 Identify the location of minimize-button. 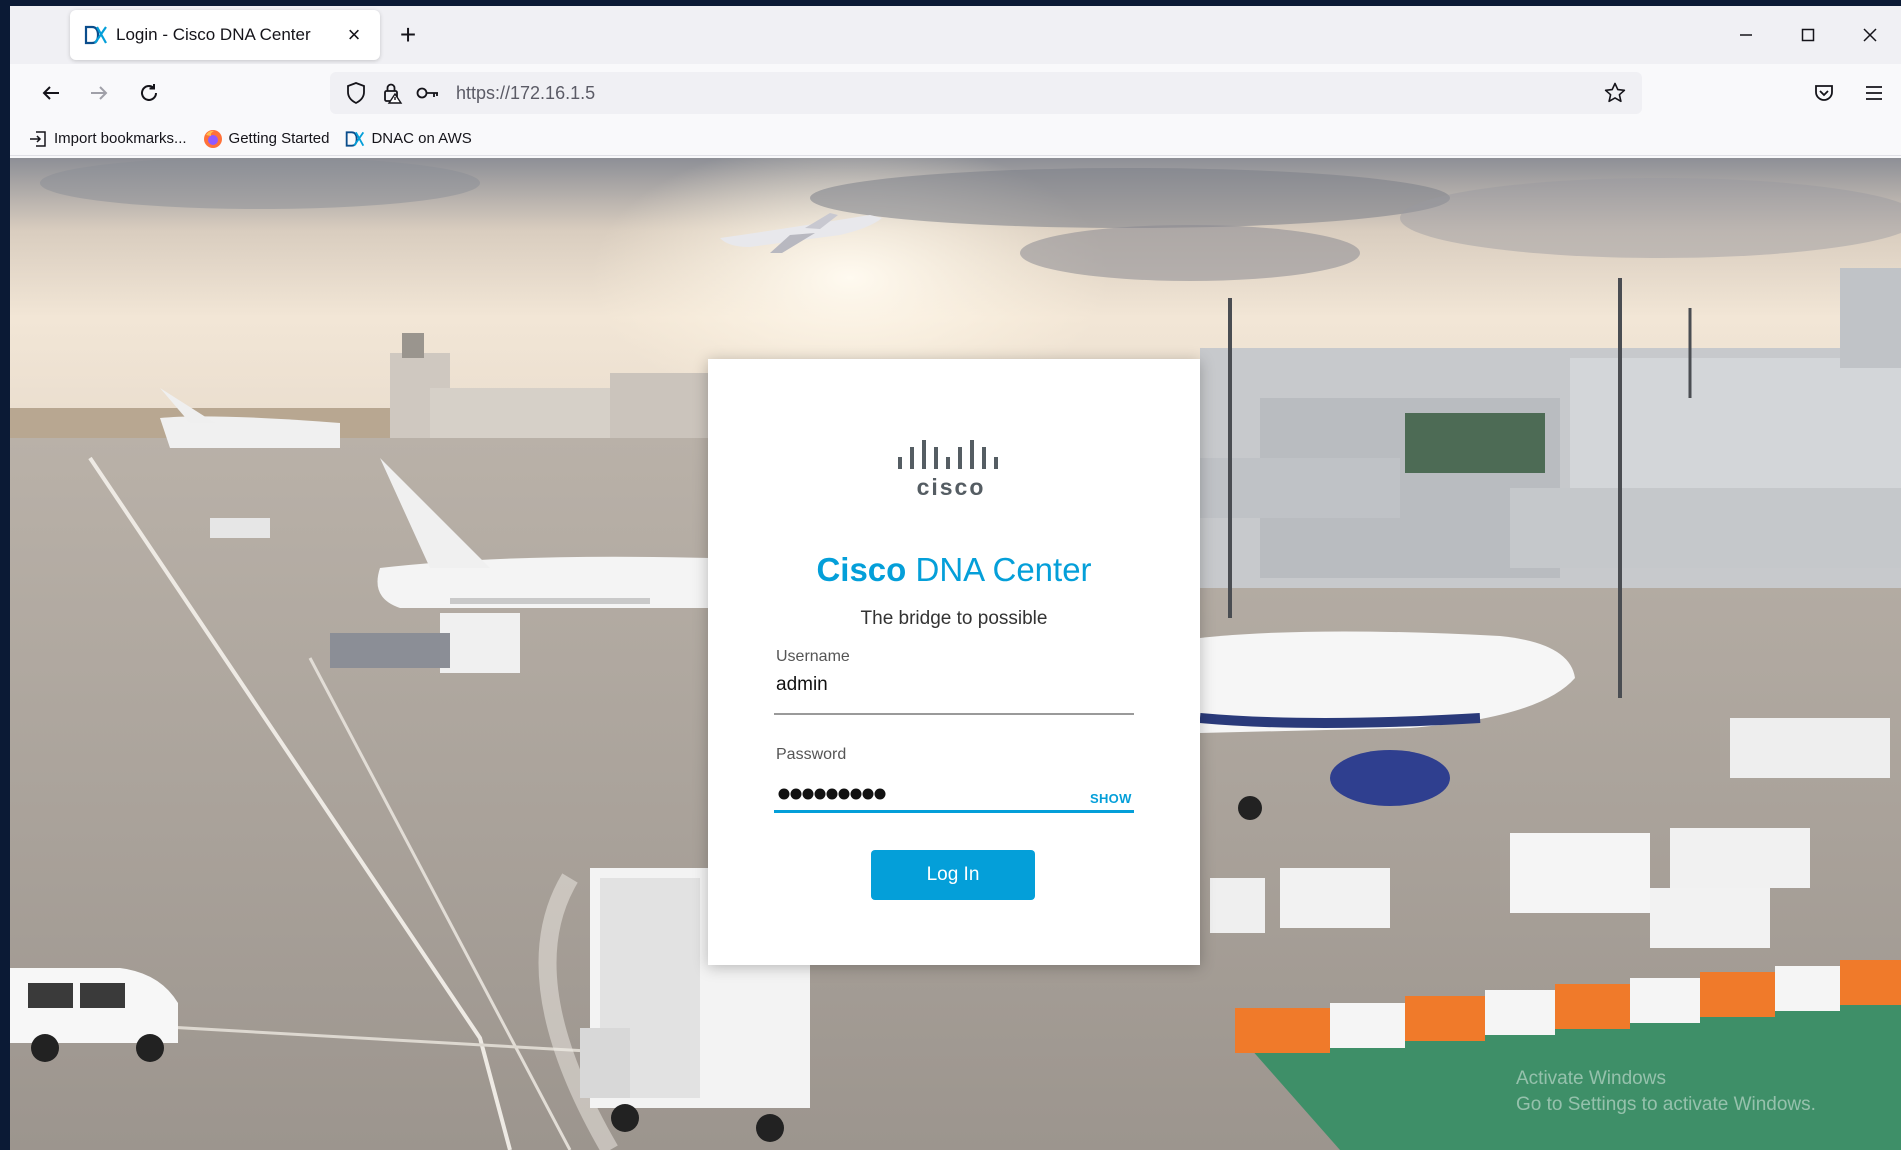
(1746, 35).